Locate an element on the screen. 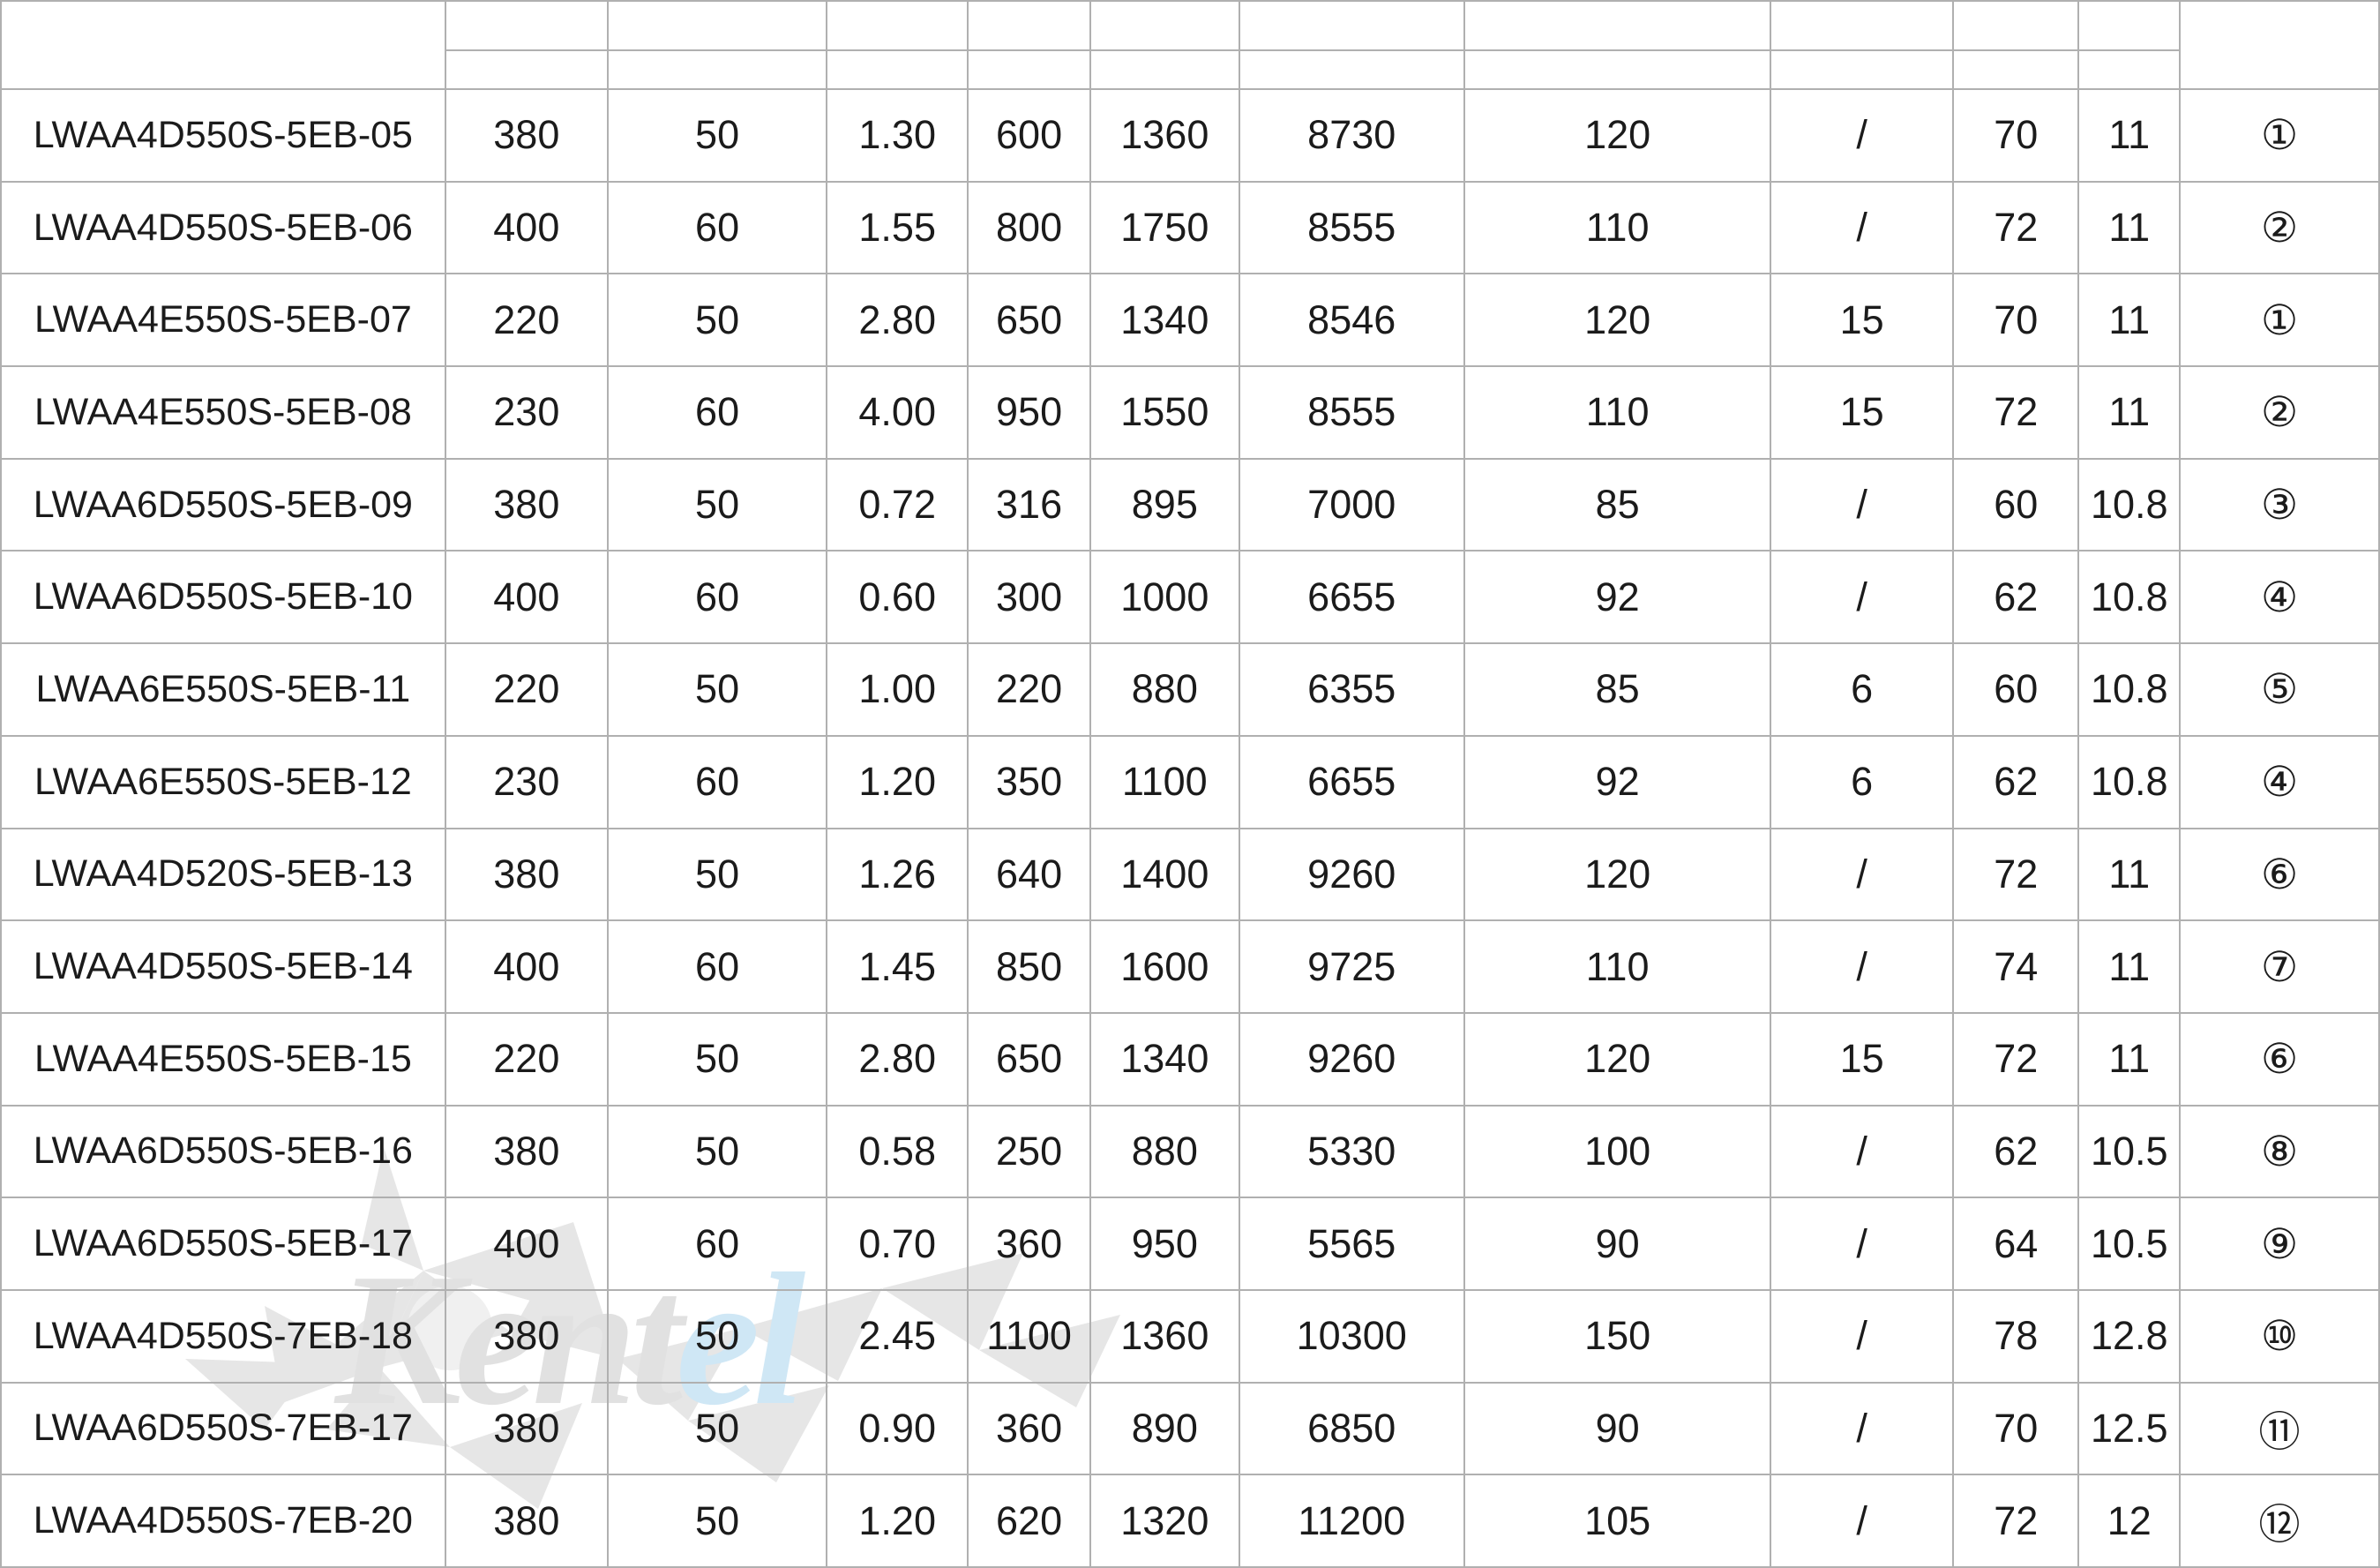 Image resolution: width=2380 pixels, height=1568 pixels. cell-current: 0.70 is located at coordinates (897, 1244).